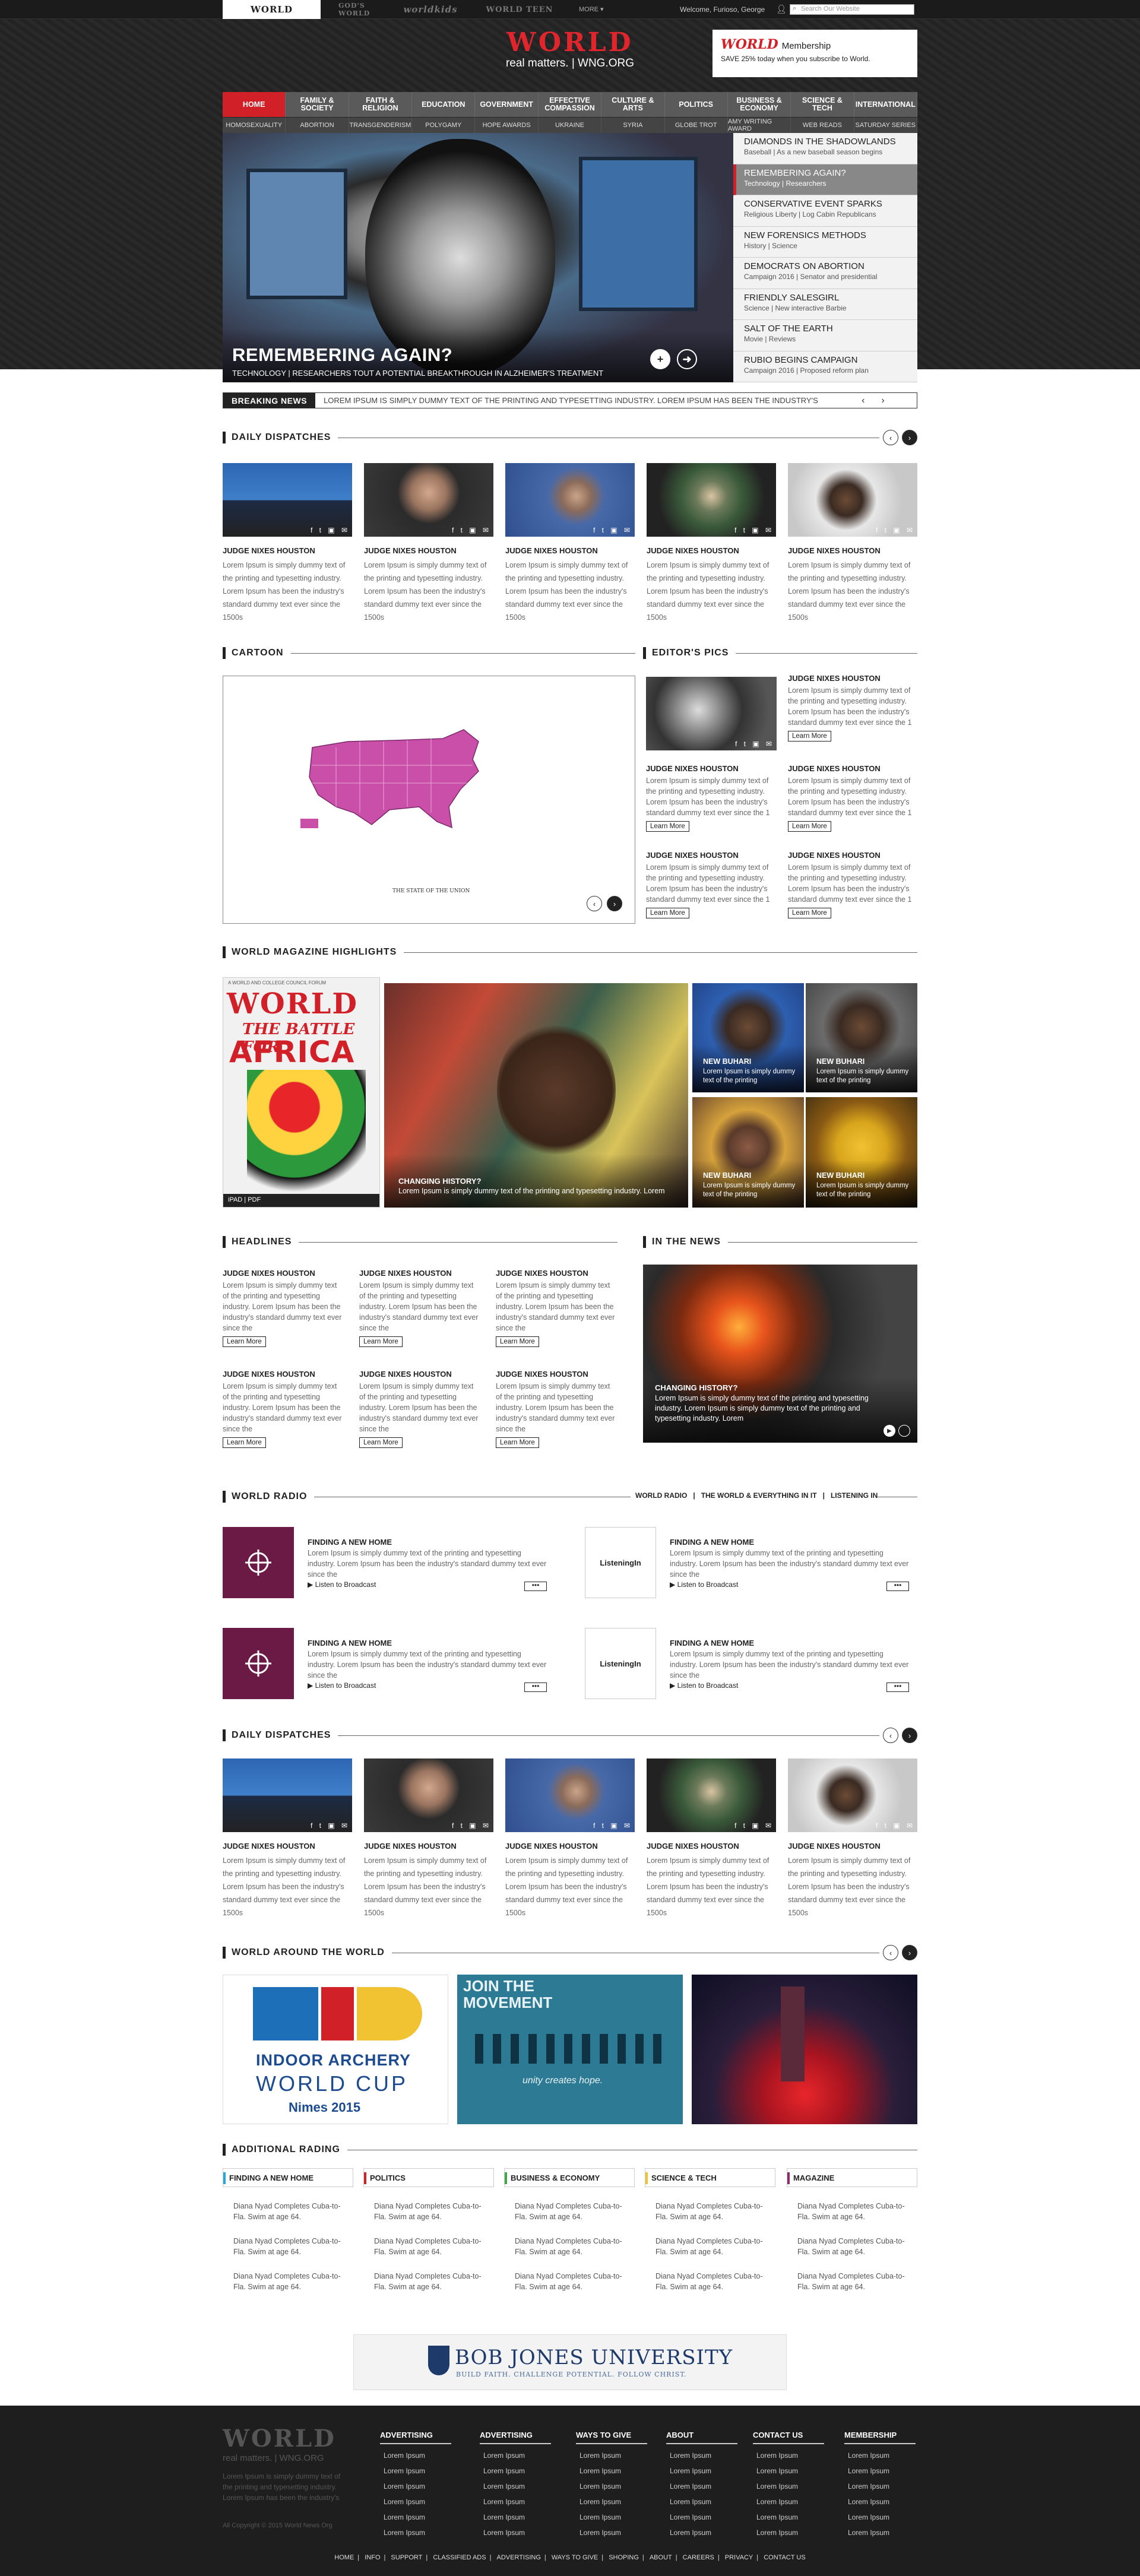 This screenshot has height=2576, width=1140. Describe the element at coordinates (317, 105) in the screenshot. I see `nav-family-society: FAMILY & SOCIETY` at that location.